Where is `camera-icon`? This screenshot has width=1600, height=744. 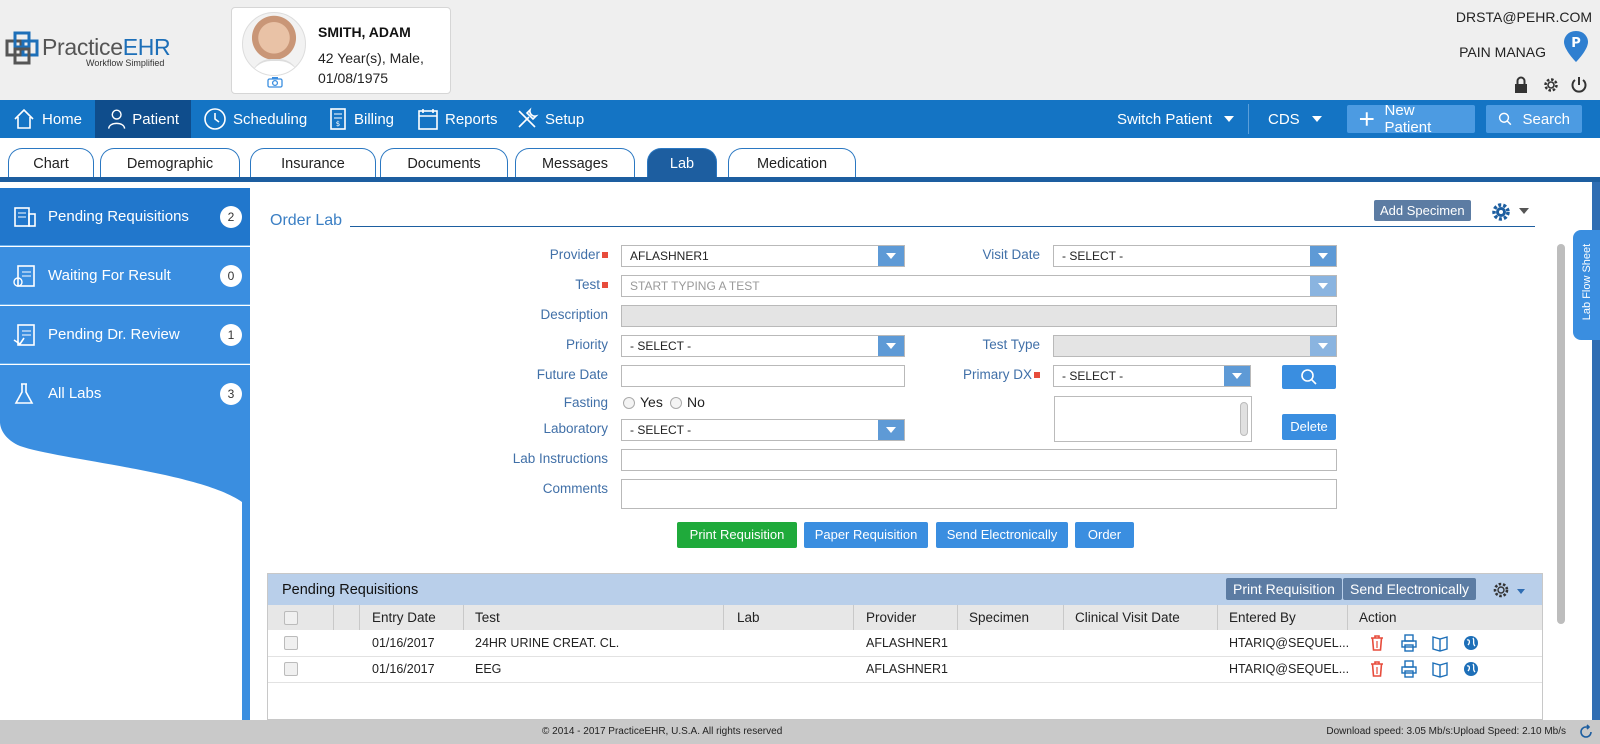 camera-icon is located at coordinates (275, 82).